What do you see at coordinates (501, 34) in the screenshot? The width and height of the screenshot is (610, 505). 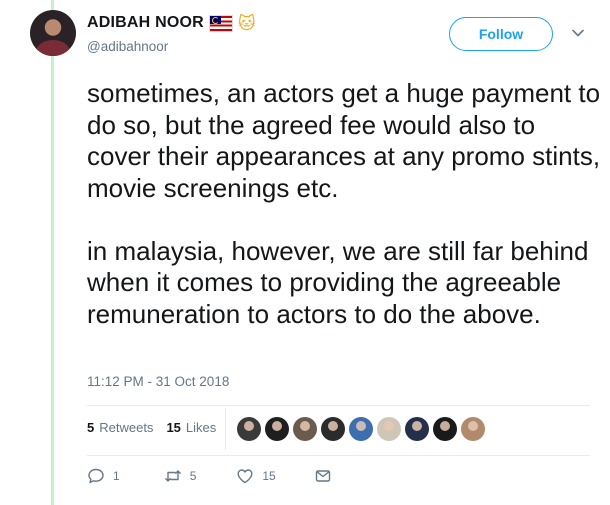 I see `follow-button: Follow` at bounding box center [501, 34].